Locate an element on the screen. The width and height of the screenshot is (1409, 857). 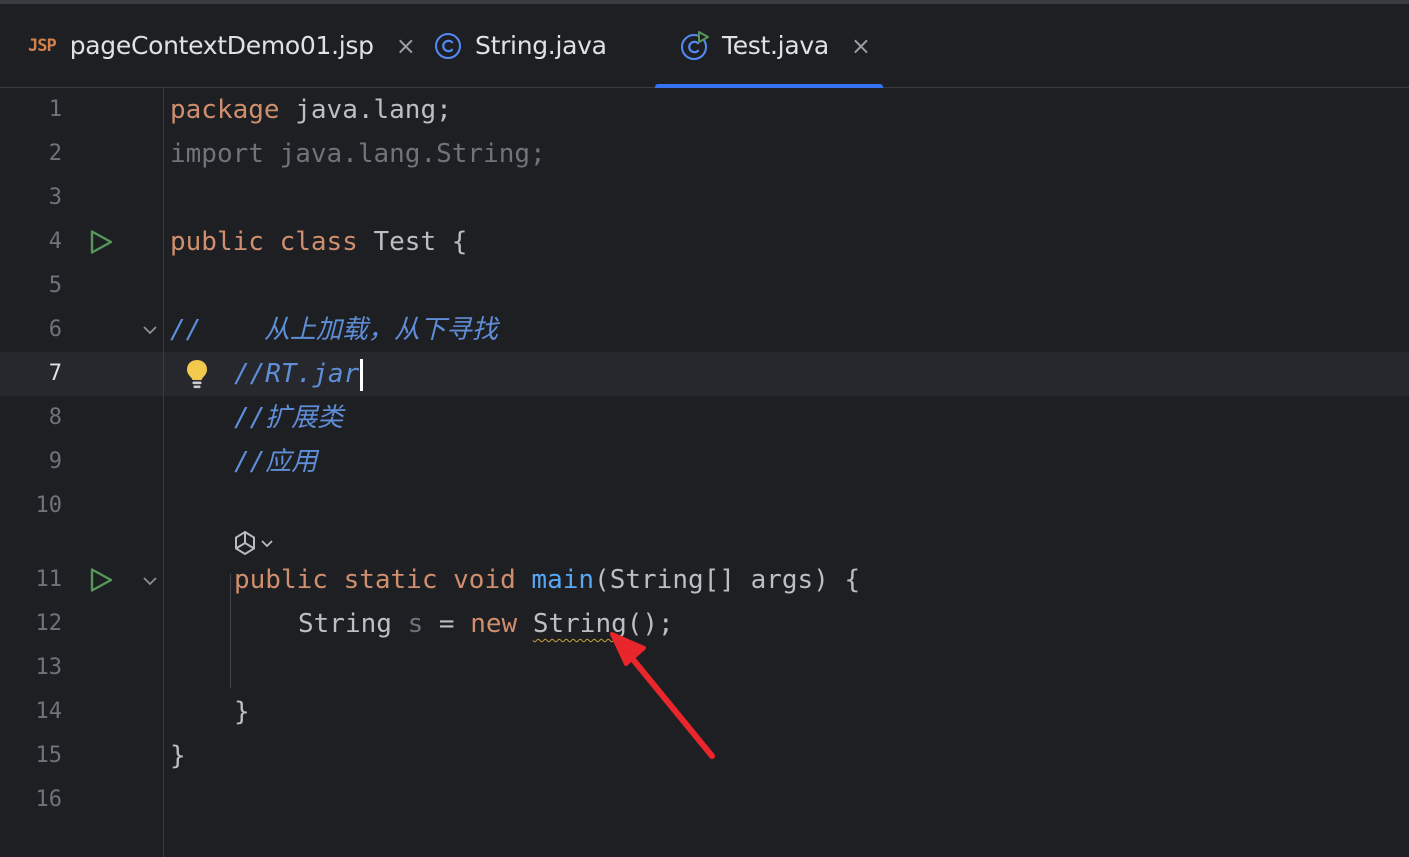
code-line-6: // 从上加载，从下寻找 is located at coordinates (334, 330).